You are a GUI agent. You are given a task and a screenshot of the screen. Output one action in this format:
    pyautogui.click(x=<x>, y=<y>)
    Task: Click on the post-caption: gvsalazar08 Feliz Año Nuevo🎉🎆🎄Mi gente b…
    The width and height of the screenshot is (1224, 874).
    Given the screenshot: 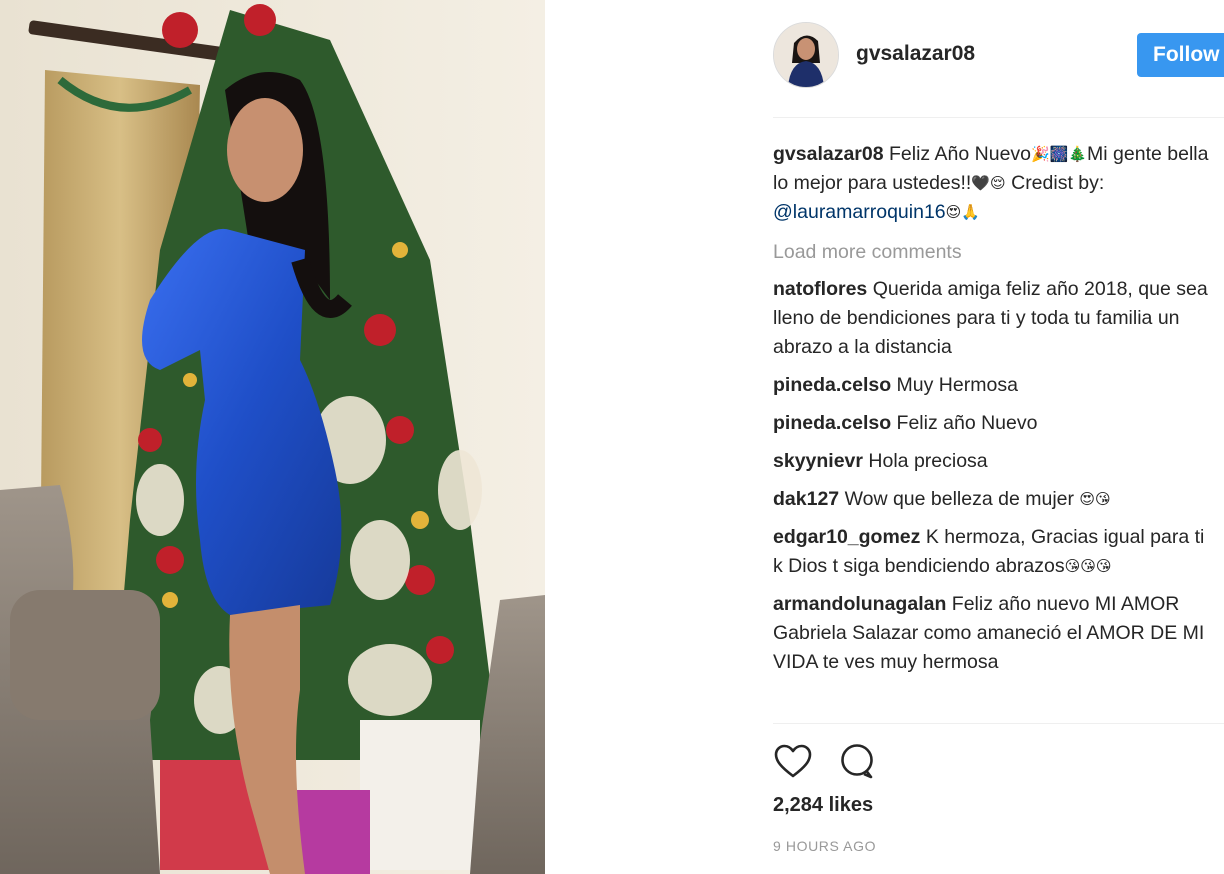 What is the action you would take?
    pyautogui.click(x=993, y=183)
    